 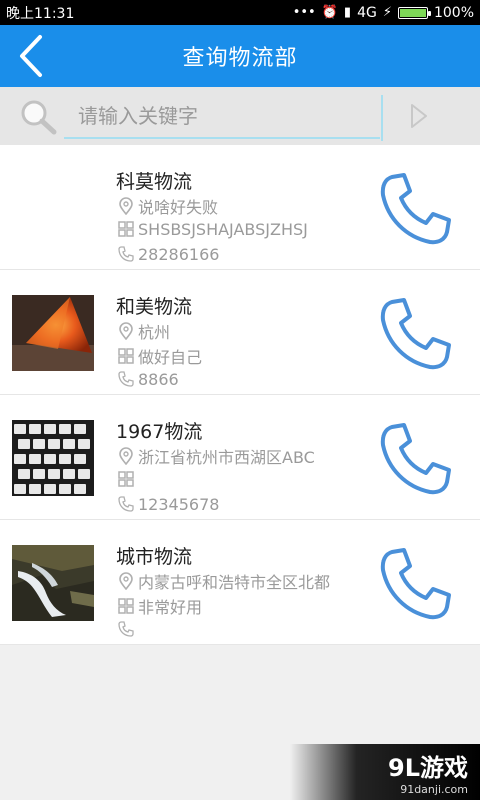 What do you see at coordinates (158, 379) in the screenshot?
I see `company-phone: 8866` at bounding box center [158, 379].